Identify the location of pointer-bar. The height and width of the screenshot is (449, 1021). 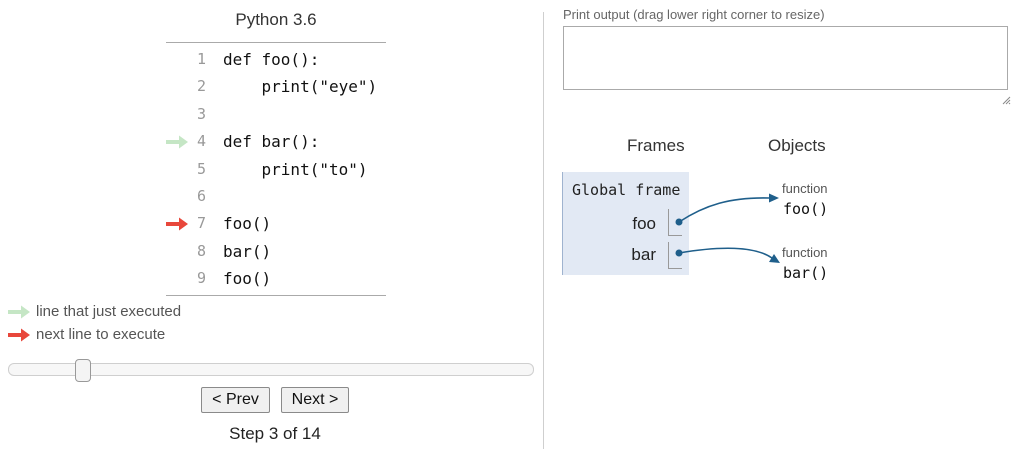
(727, 255).